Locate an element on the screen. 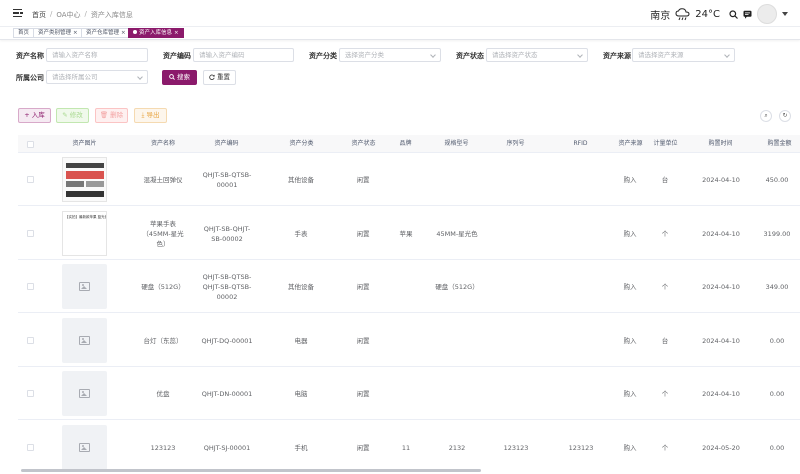  amount-cell: 0.00 is located at coordinates (777, 447).